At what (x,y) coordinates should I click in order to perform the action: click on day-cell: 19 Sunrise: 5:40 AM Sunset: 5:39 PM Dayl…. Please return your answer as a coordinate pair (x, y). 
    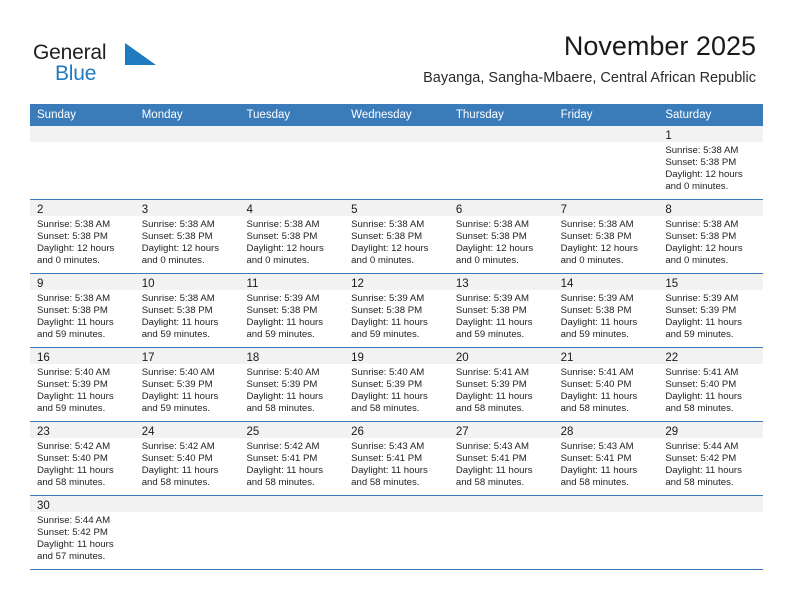
    Looking at the image, I should click on (396, 384).